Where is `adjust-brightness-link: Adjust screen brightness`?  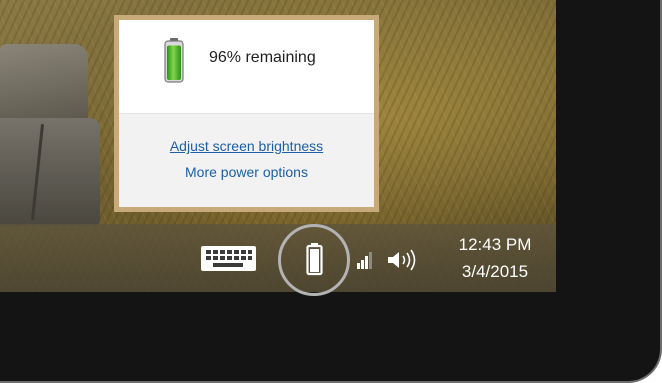
adjust-brightness-link: Adjust screen brightness is located at coordinates (246, 146).